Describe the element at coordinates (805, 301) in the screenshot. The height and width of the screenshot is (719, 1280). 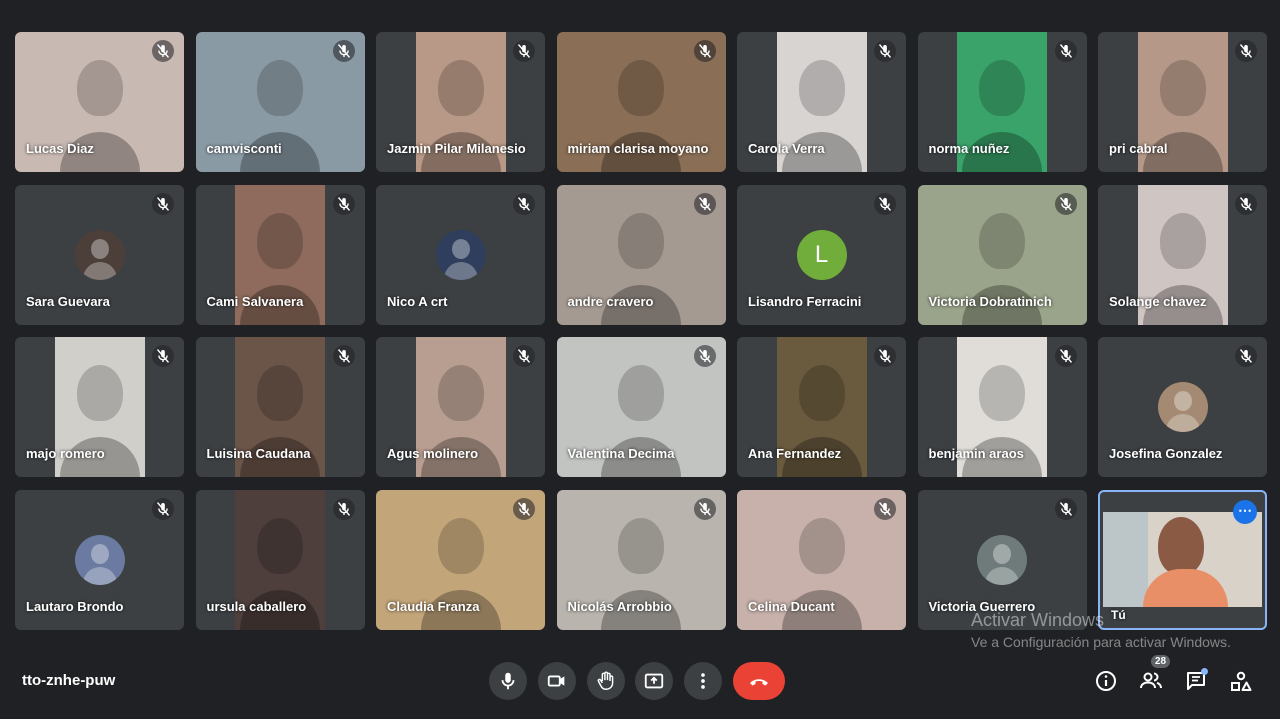
I see `participant-name: Lisandro Ferracini` at that location.